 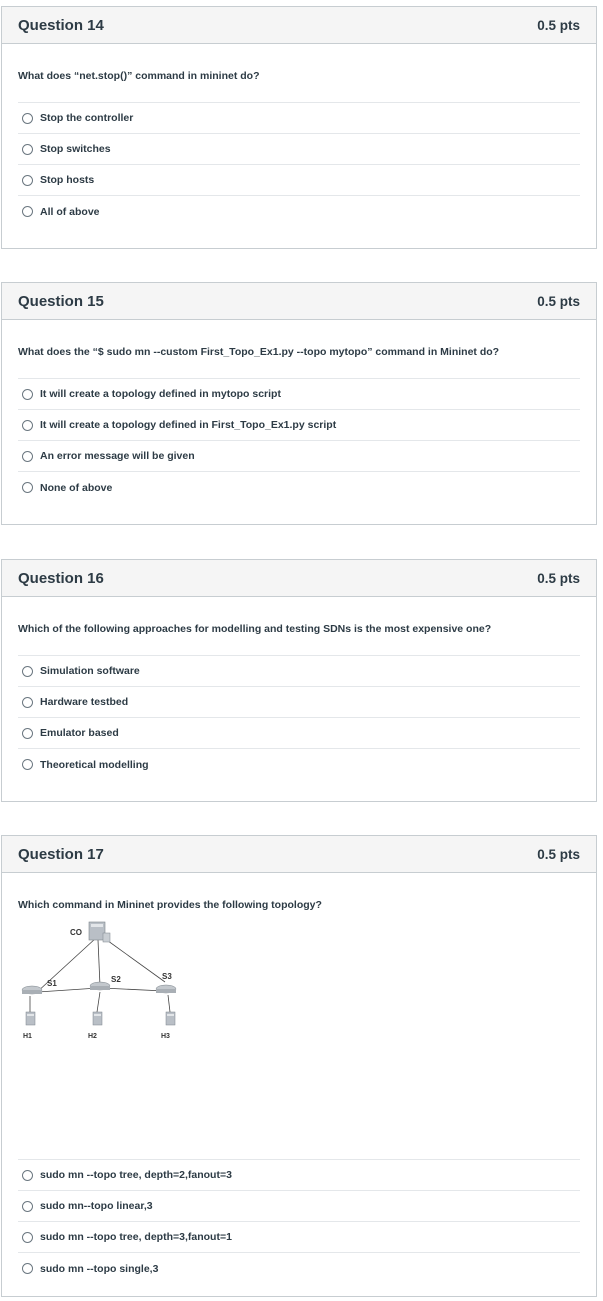 I want to click on answer-label: Simulation software, so click(x=90, y=671).